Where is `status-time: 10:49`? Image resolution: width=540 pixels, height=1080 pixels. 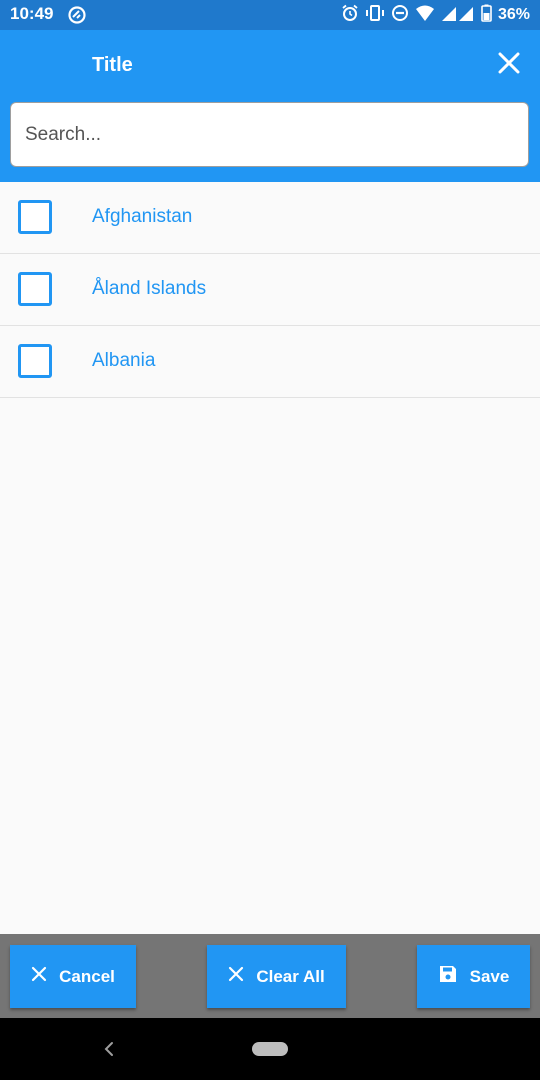
status-time: 10:49 is located at coordinates (32, 13).